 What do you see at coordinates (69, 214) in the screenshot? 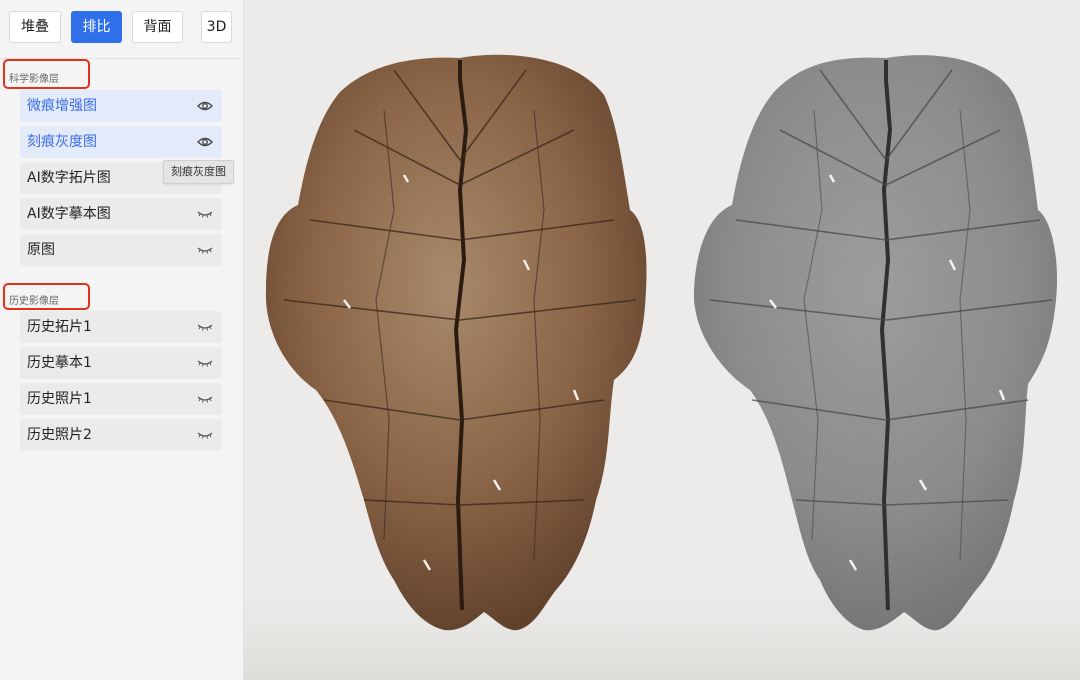
I see `layer-label: AI数字摹本图` at bounding box center [69, 214].